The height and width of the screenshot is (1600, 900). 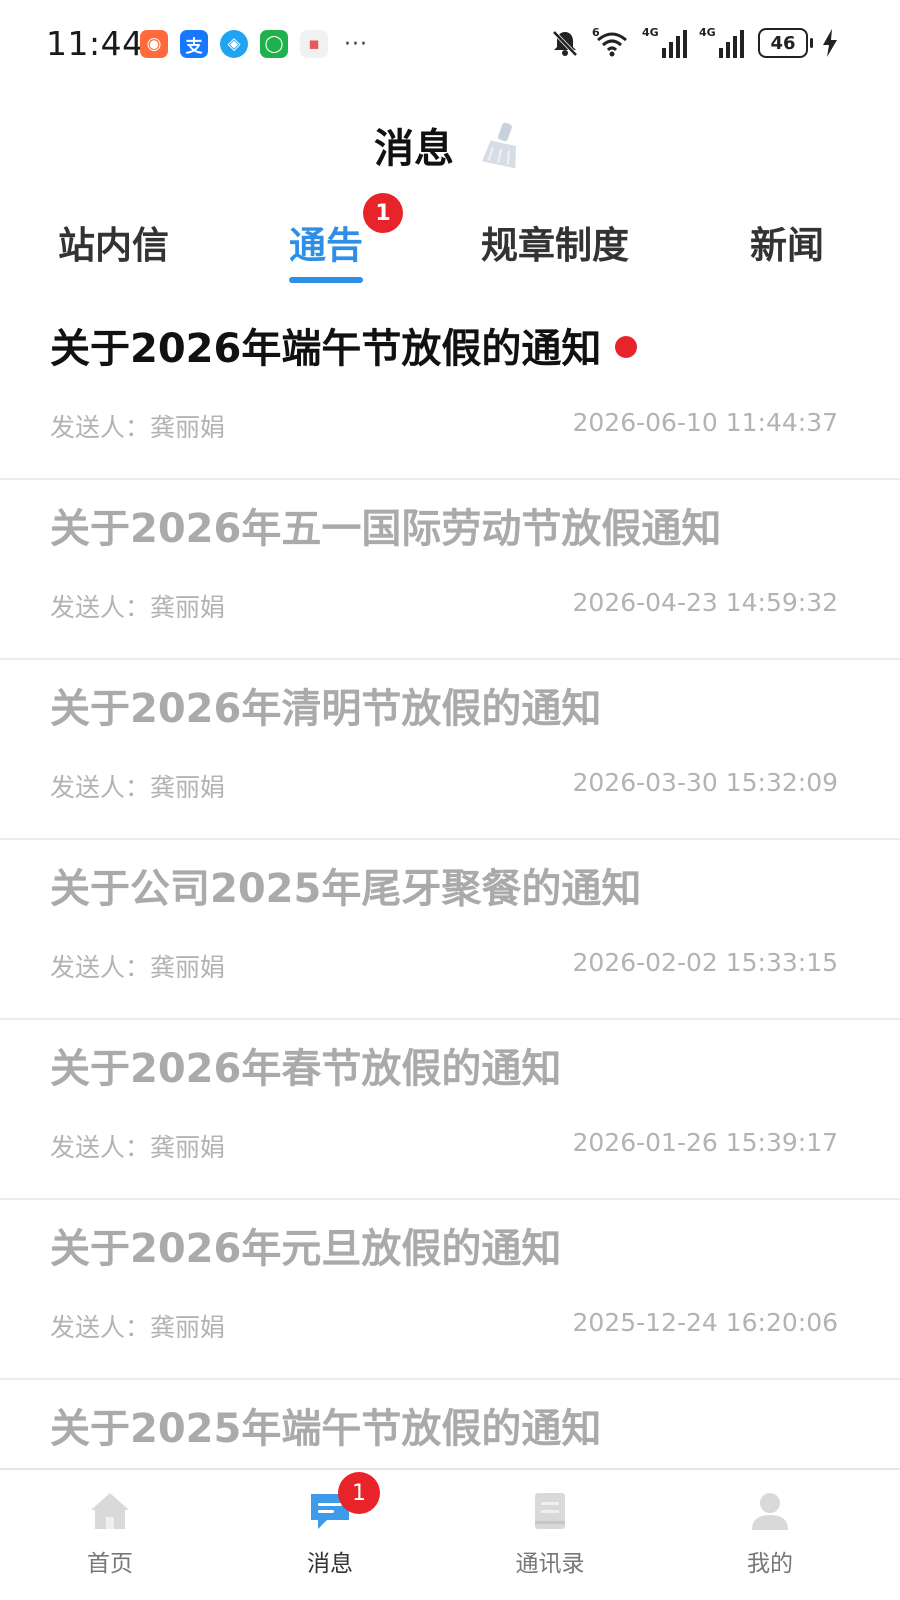 I want to click on category-tabs: 站内信 通告 1 规章制度 新闻, so click(x=450, y=239).